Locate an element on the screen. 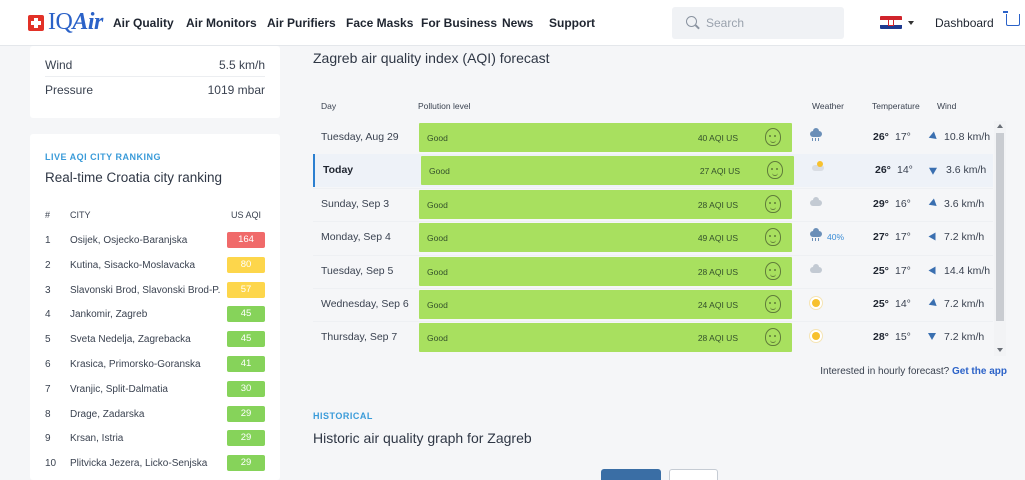 The height and width of the screenshot is (480, 1025). chevron-down-icon is located at coordinates (911, 23).